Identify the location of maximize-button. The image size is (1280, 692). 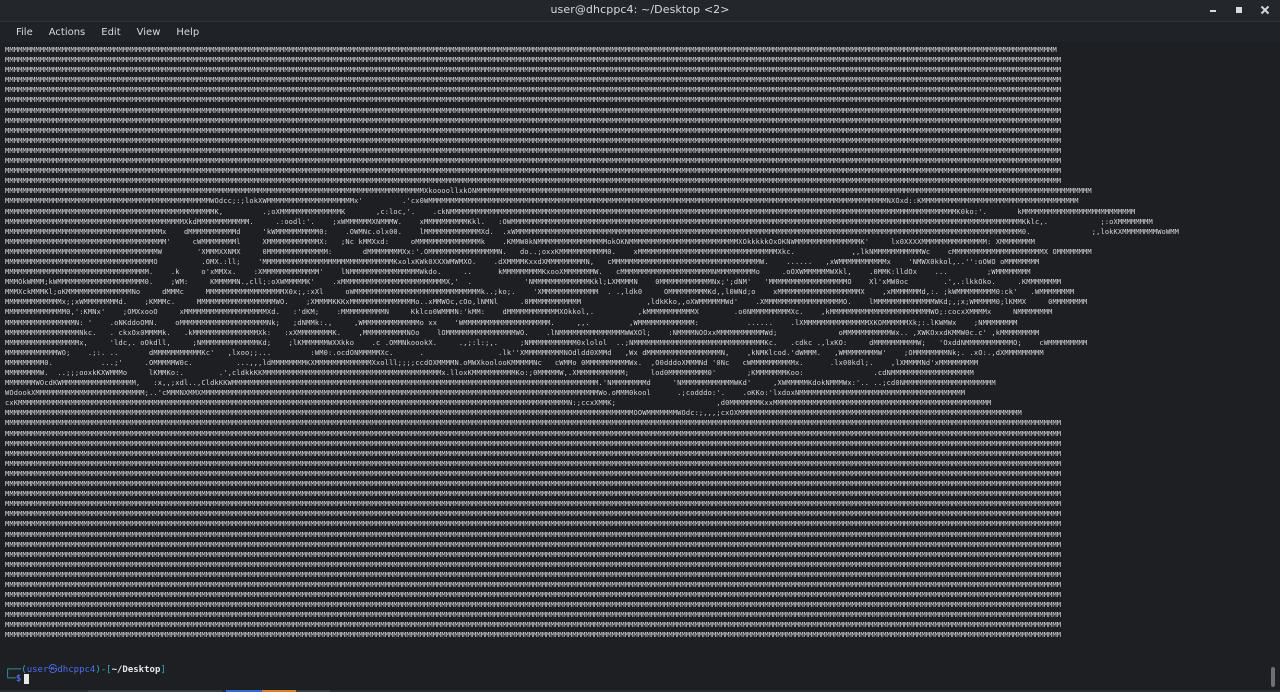
(1239, 10).